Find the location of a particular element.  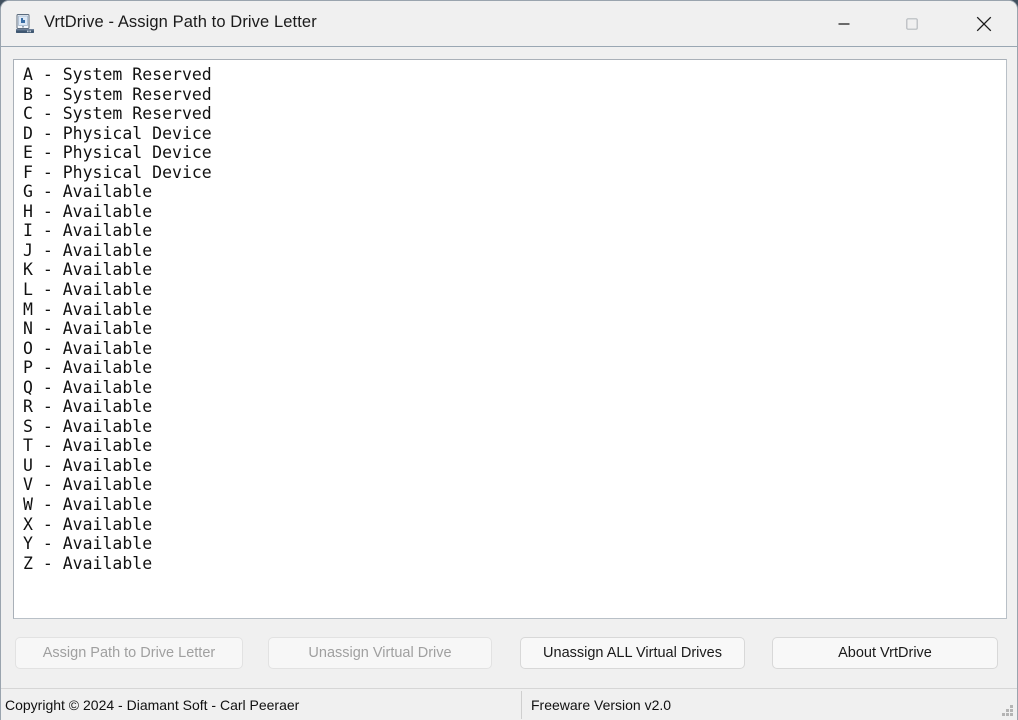

drive-row: Y - Available is located at coordinates (514, 544).